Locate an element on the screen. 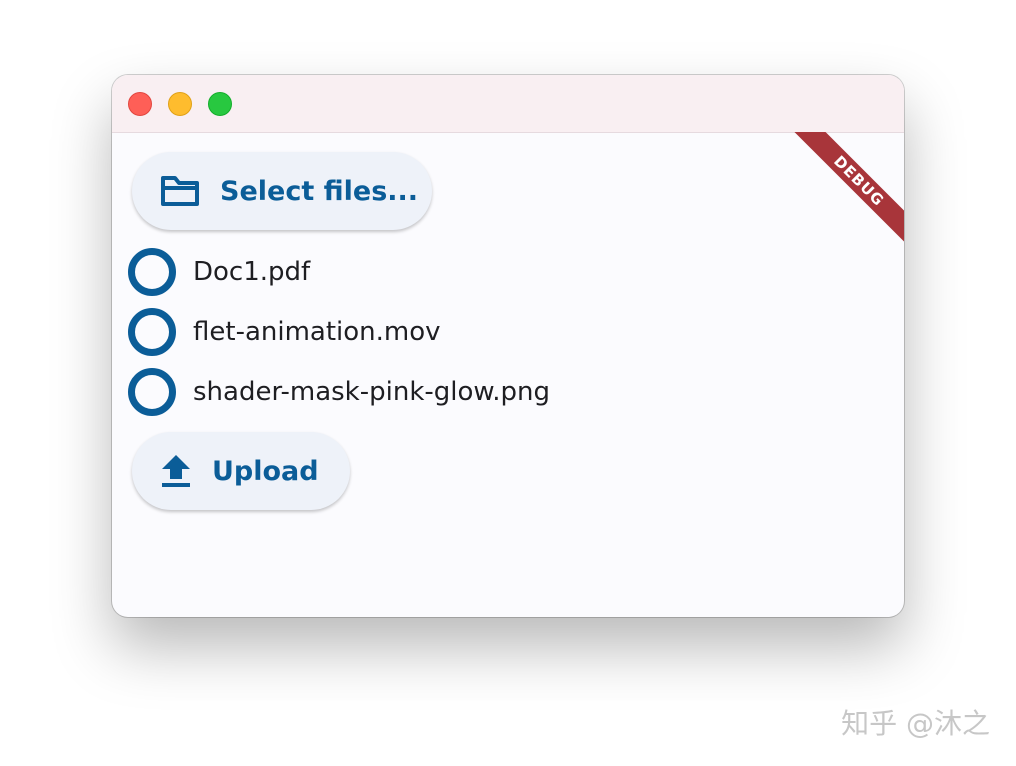  title-bar is located at coordinates (508, 104).